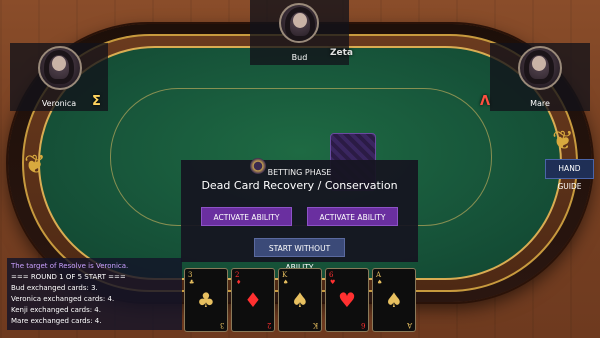  What do you see at coordinates (258, 166) in the screenshot?
I see `chip-icon` at bounding box center [258, 166].